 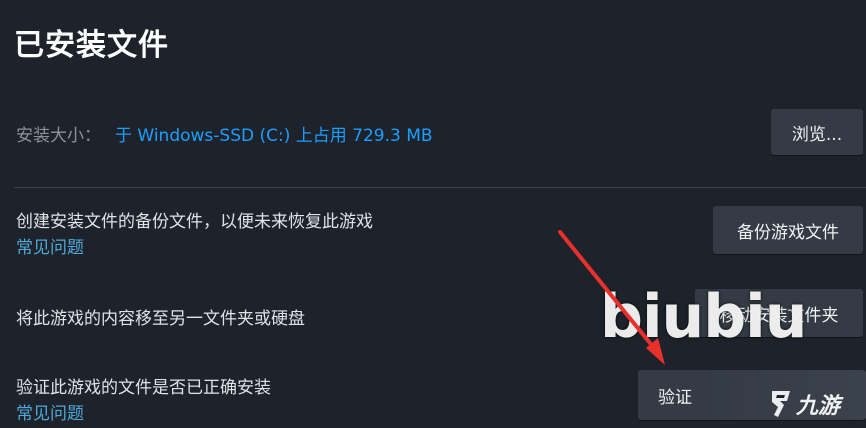 I want to click on move-description: 将此游戏的内容移至另一文件夹或硬盘, so click(x=160, y=319).